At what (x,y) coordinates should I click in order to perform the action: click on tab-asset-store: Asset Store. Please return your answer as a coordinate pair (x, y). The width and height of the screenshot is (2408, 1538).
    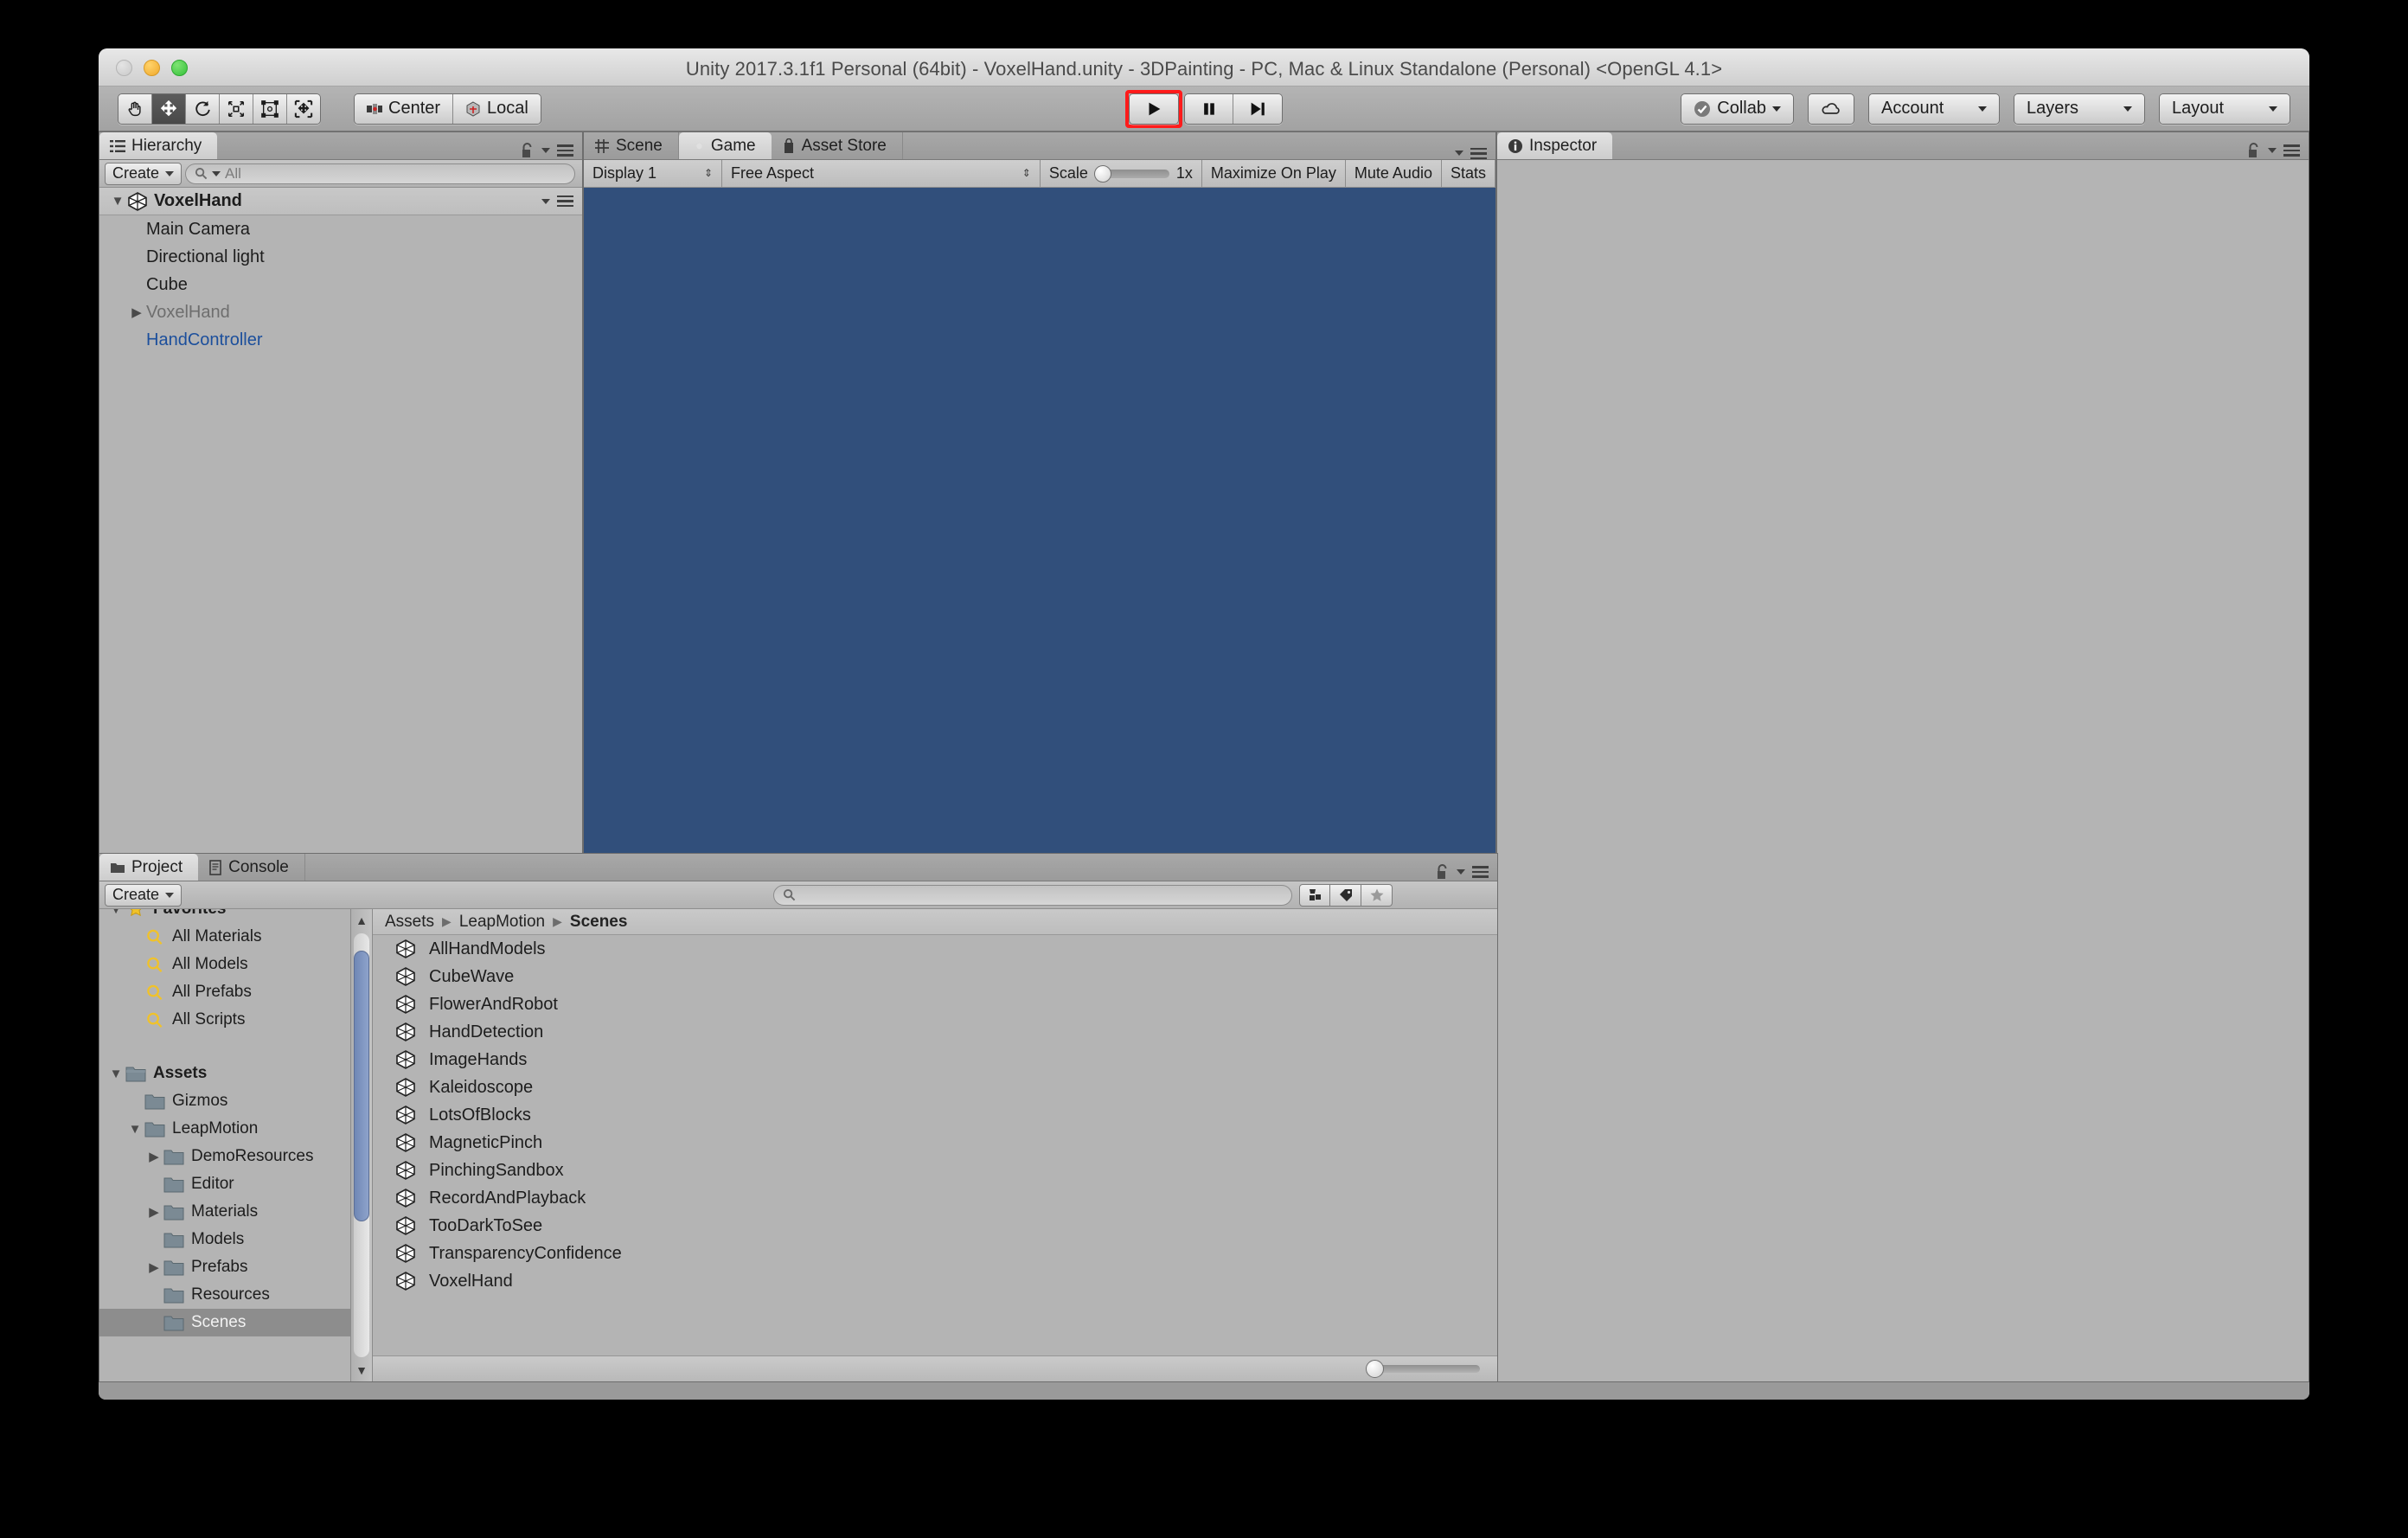
    Looking at the image, I should click on (837, 146).